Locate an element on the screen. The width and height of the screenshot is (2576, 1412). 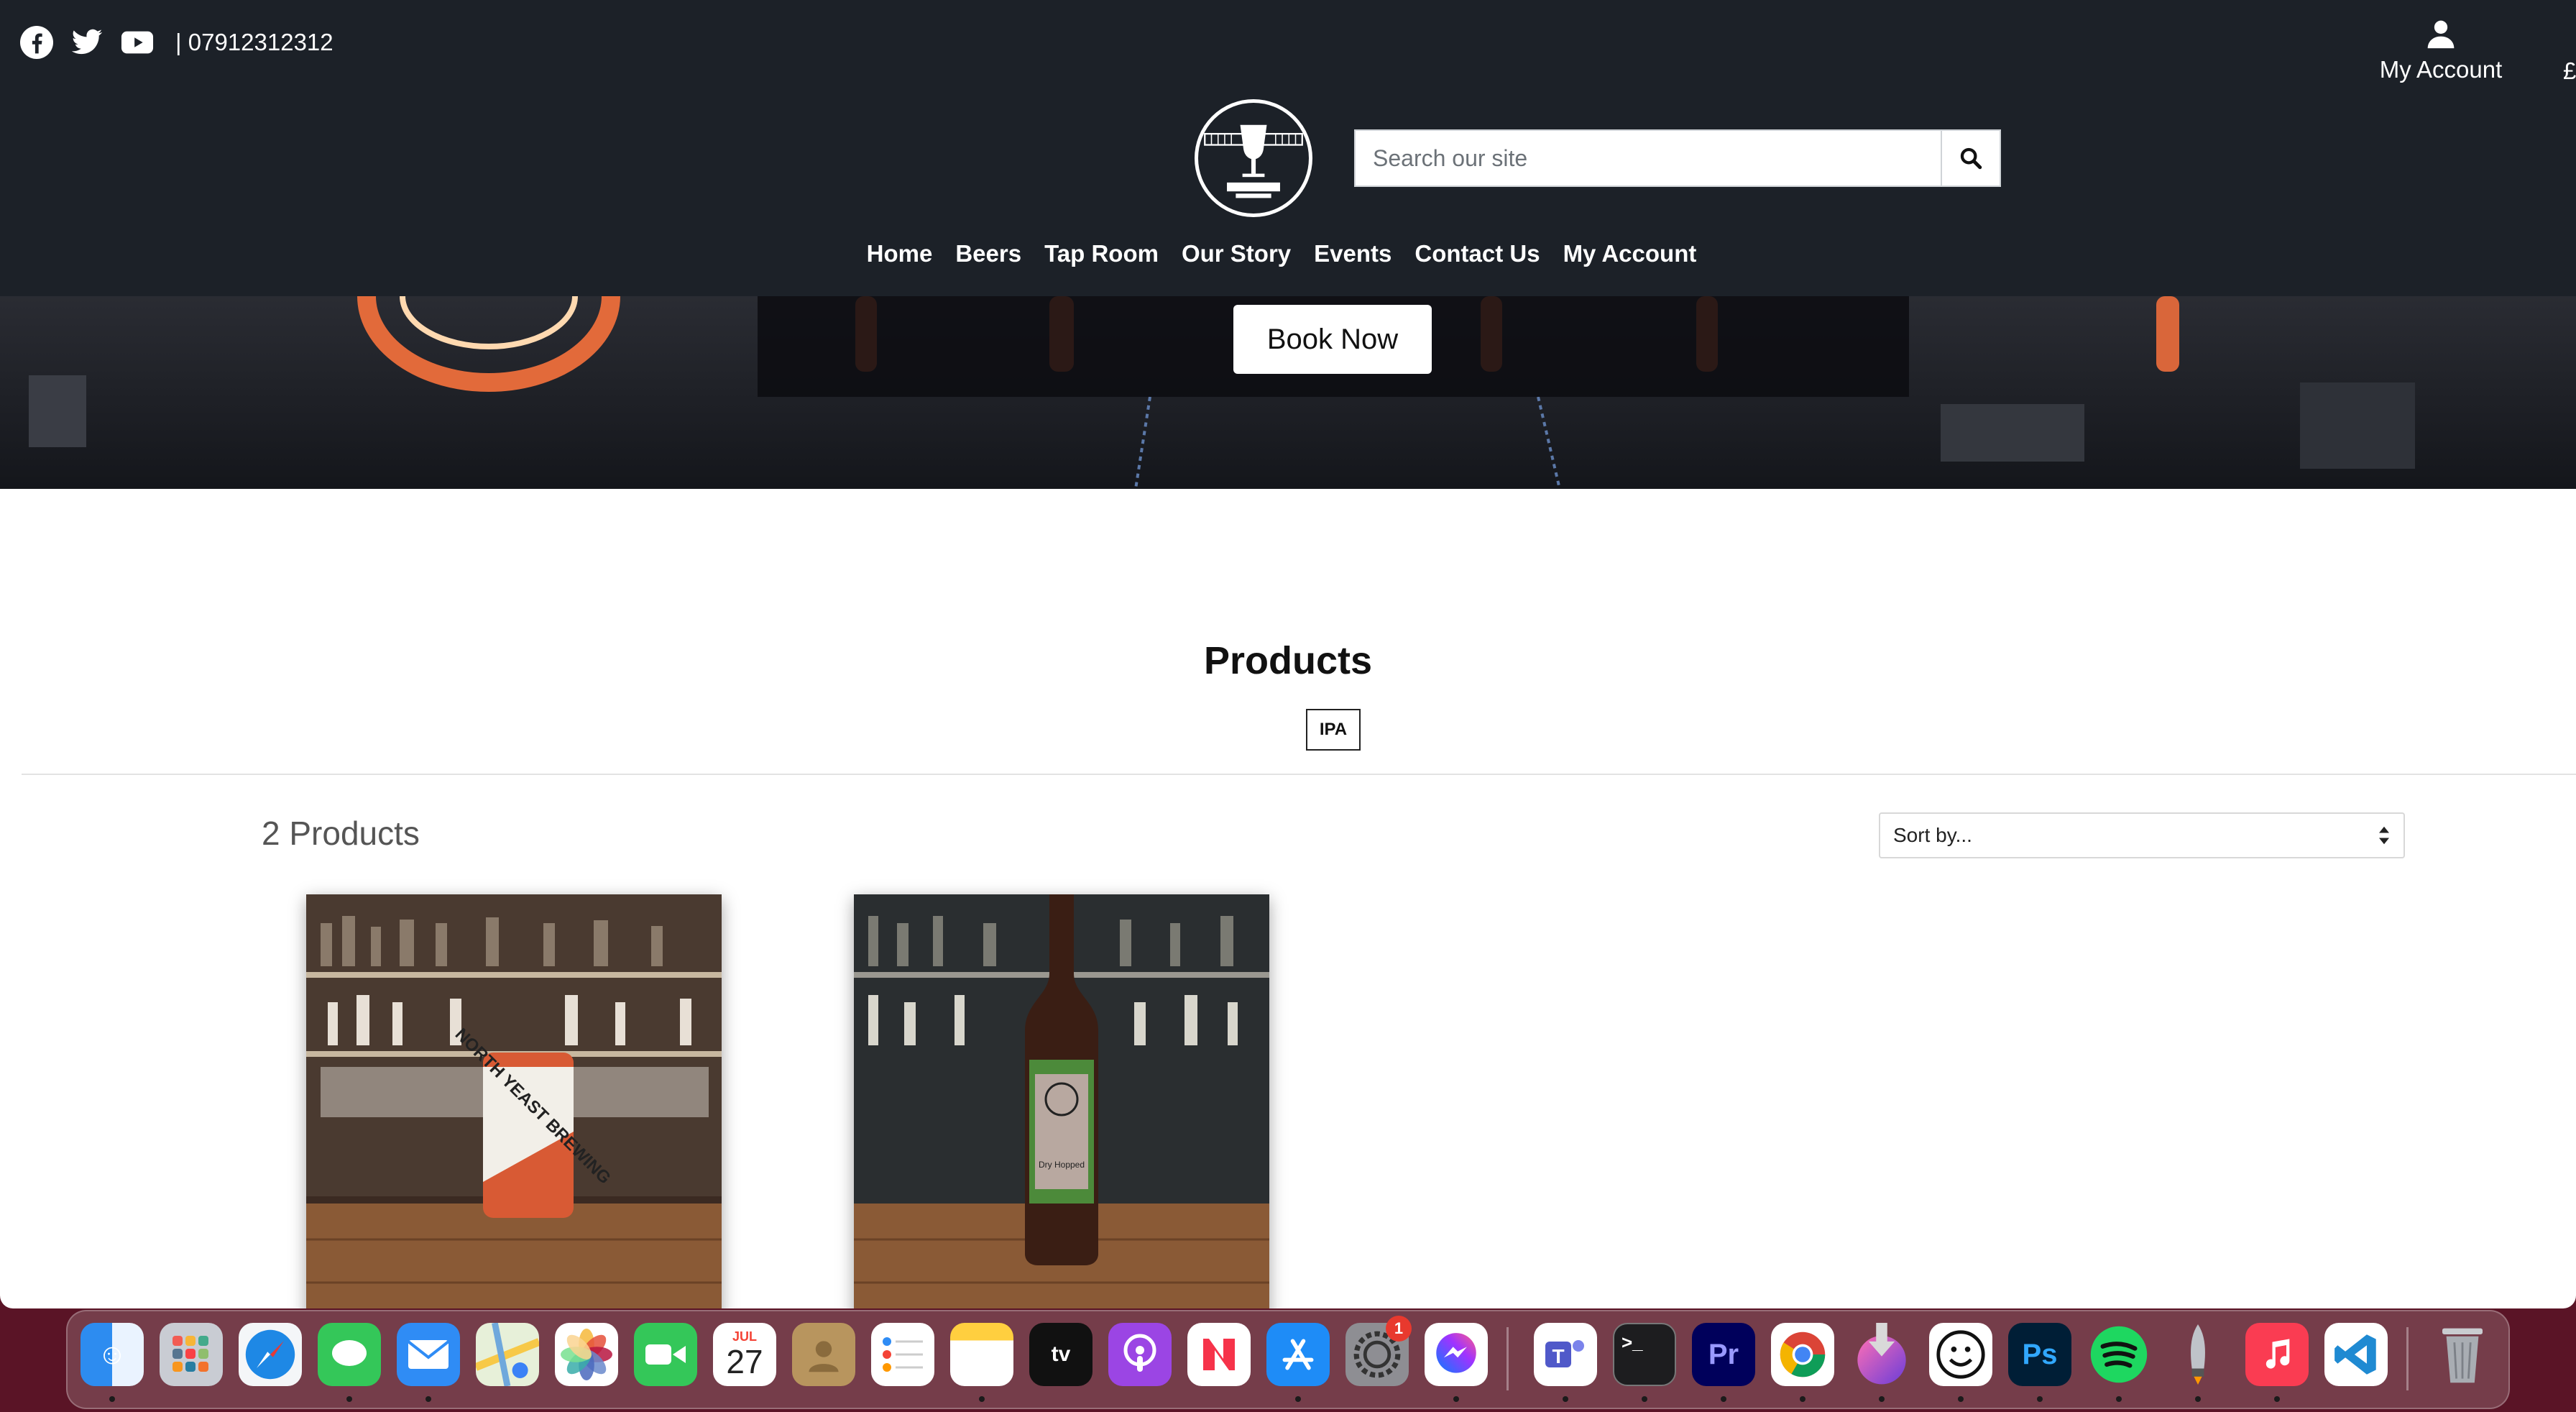
book-now-button: Book Now is located at coordinates (1332, 339).